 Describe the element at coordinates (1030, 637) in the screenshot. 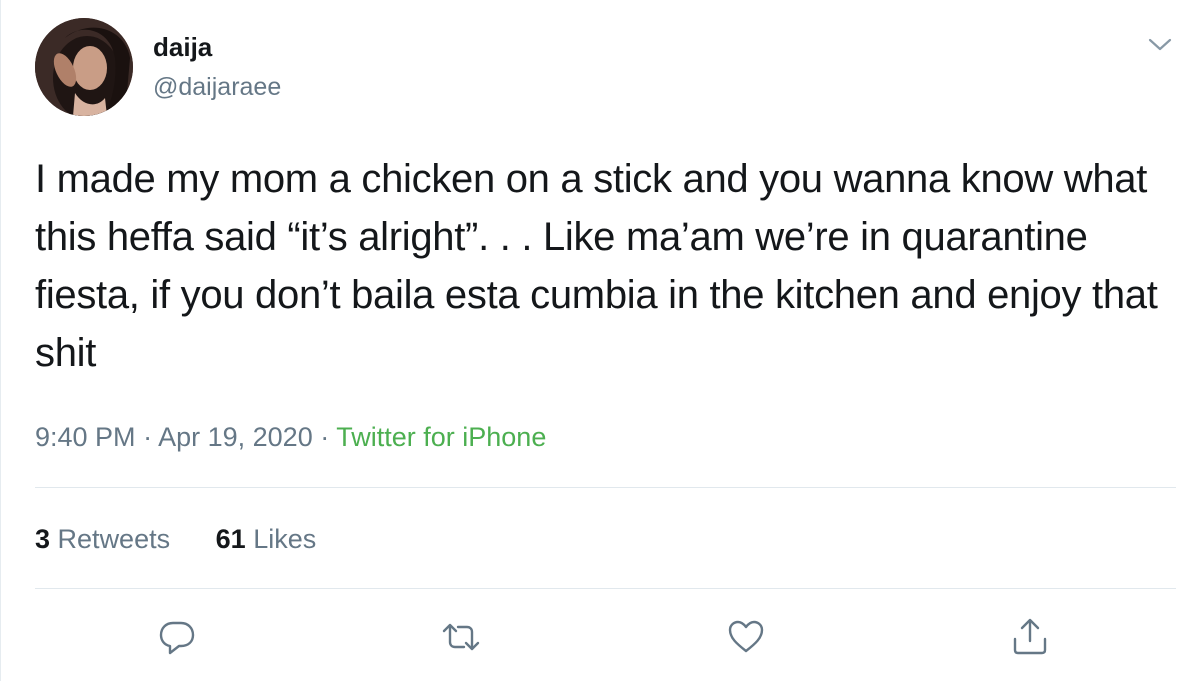

I see `share-icon` at that location.